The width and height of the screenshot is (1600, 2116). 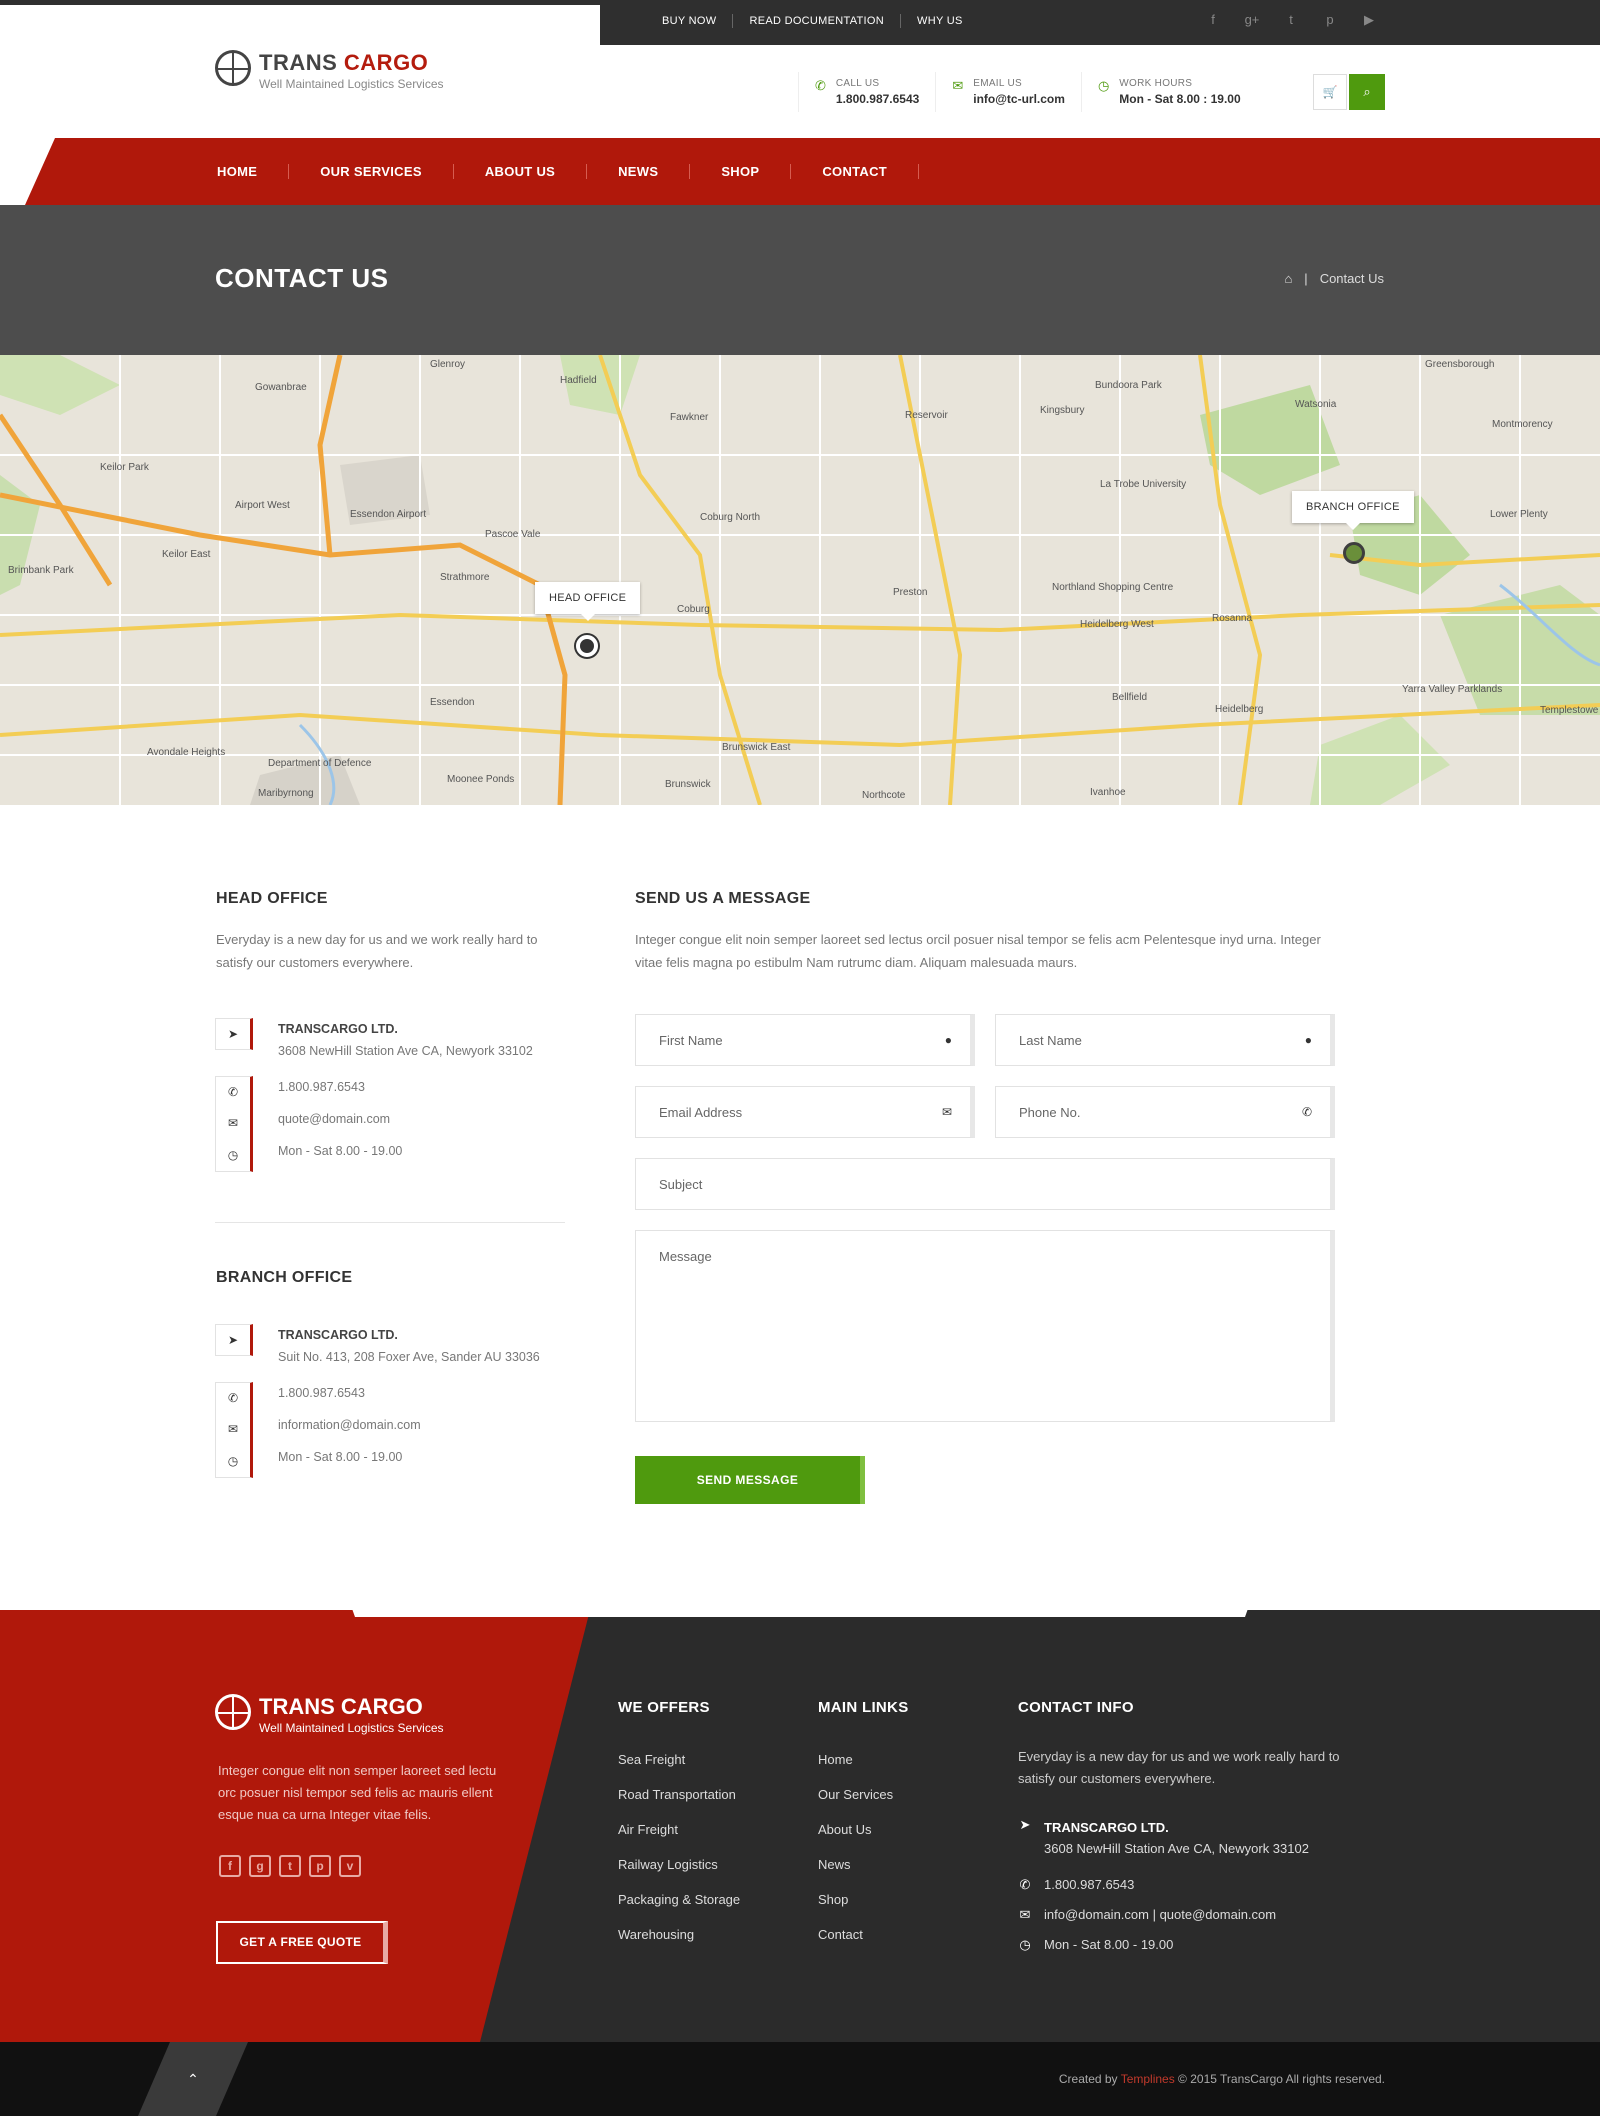 I want to click on map-label: Preston, so click(x=910, y=592).